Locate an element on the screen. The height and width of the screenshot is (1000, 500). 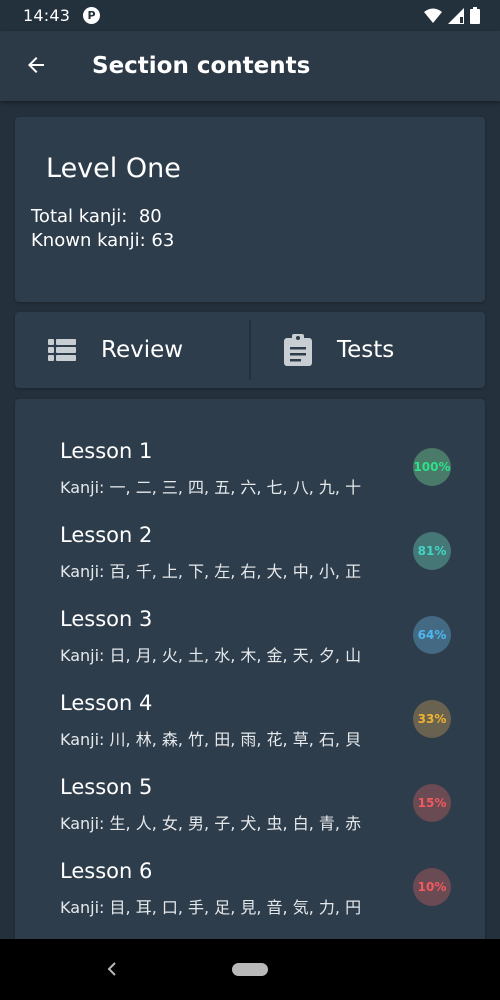
system-nav-bar is located at coordinates (250, 969).